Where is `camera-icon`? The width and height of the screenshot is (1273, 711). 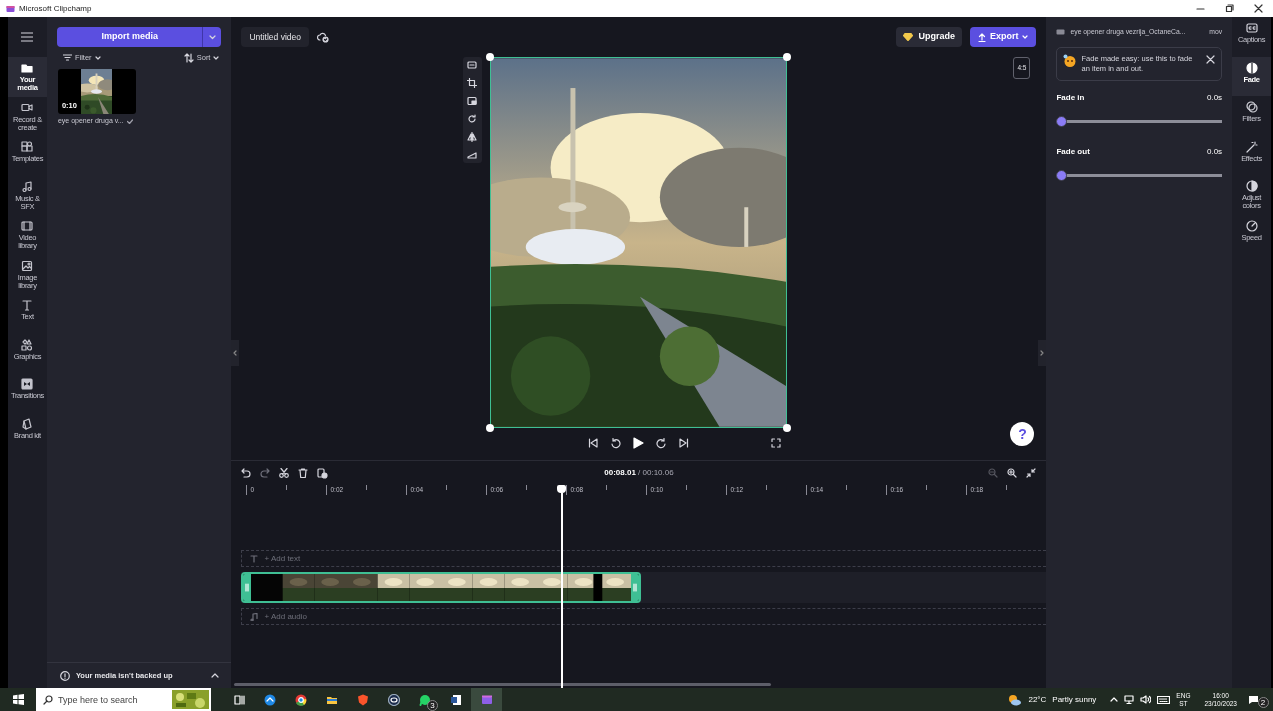
camera-icon is located at coordinates (27, 107).